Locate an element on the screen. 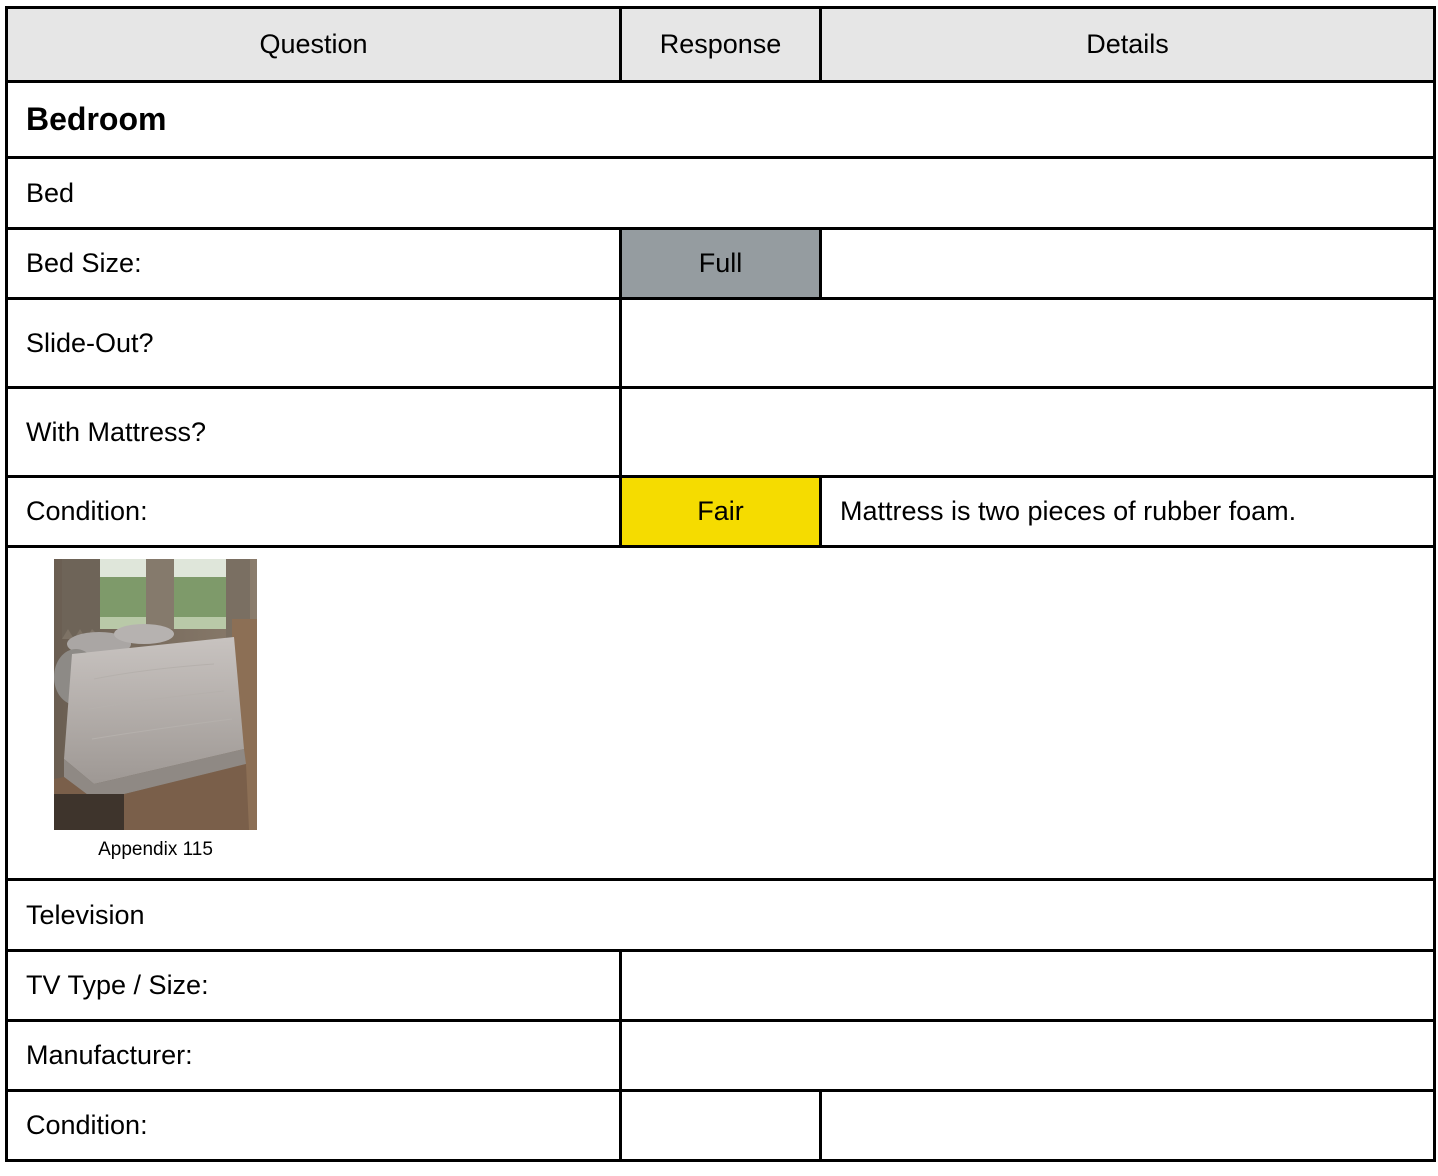 Image resolution: width=1438 pixels, height=1176 pixels. section-row-bedroom: Bedroom is located at coordinates (720, 119).